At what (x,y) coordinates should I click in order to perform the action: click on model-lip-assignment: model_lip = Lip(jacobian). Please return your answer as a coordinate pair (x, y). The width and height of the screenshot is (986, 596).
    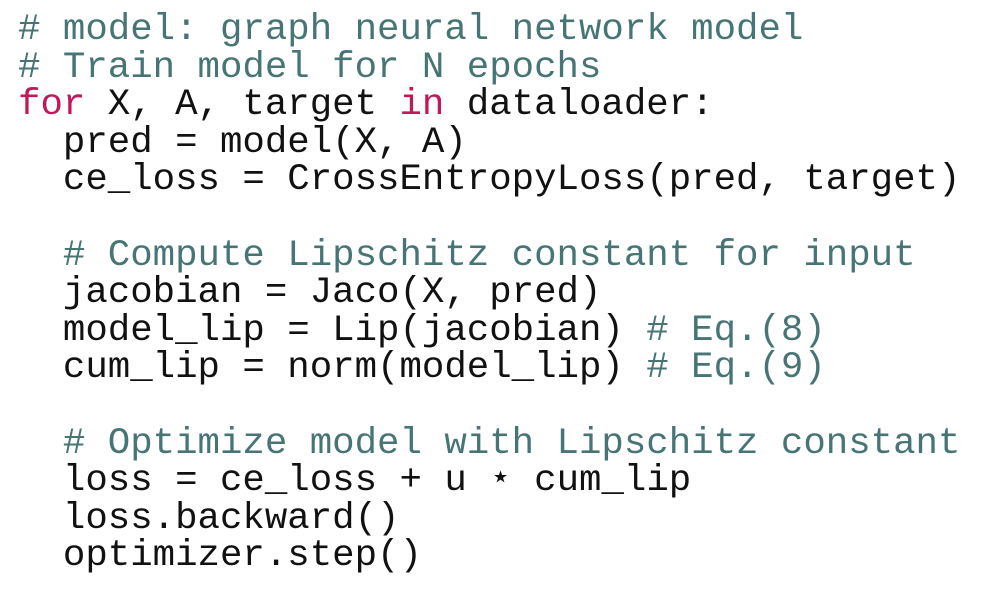
    Looking at the image, I should click on (332, 330).